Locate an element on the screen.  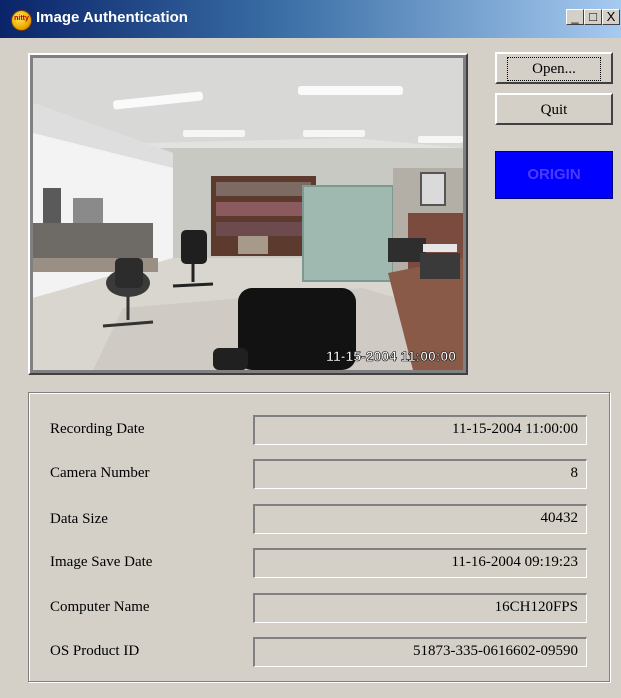
os-product-id-field: 51873-335-0616602-09590 is located at coordinates (420, 652).